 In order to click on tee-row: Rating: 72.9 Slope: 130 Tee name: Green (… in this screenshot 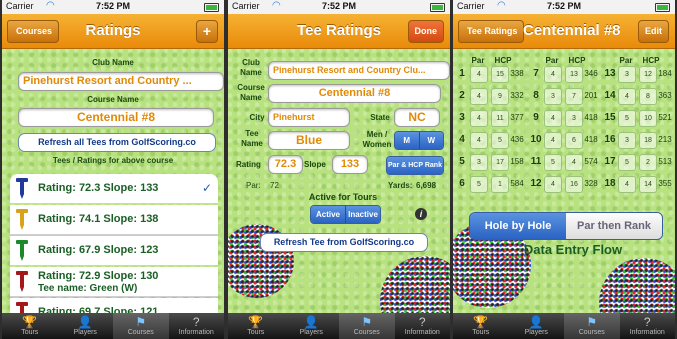, I will do `click(114, 282)`.